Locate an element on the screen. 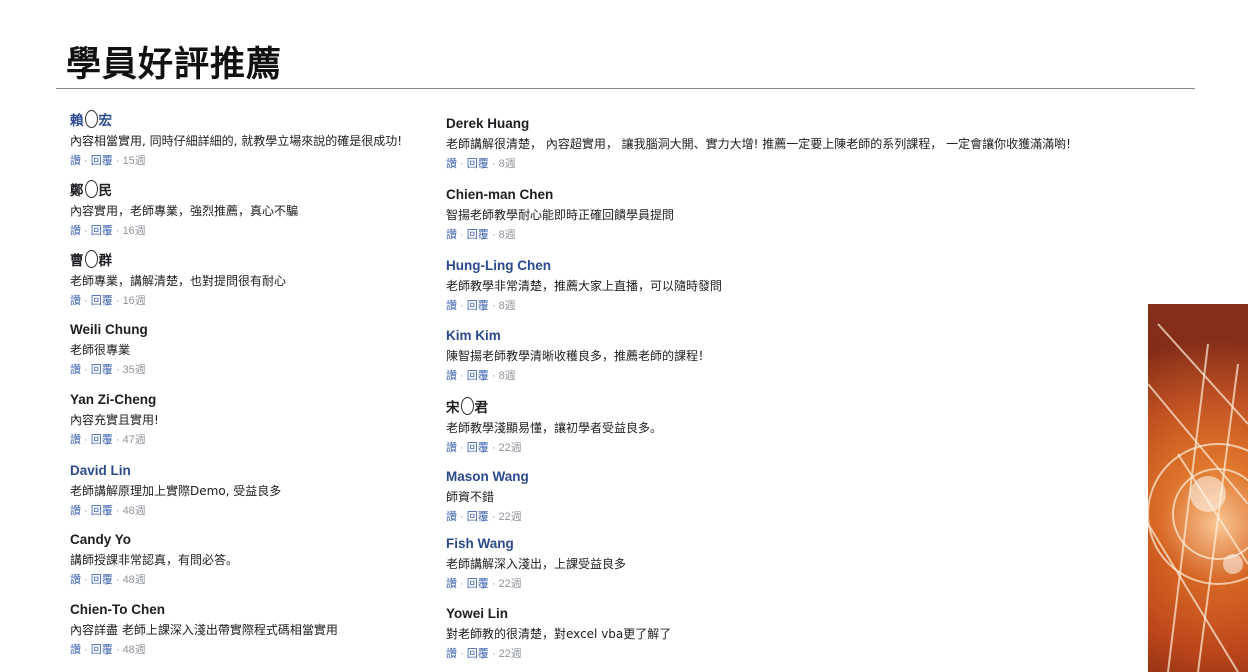 This screenshot has height=672, width=1248. comment-item: 宋君老師教學淺顯易懂，讓初學者受益良多。讚 · 回覆 · 22週 is located at coordinates (791, 426).